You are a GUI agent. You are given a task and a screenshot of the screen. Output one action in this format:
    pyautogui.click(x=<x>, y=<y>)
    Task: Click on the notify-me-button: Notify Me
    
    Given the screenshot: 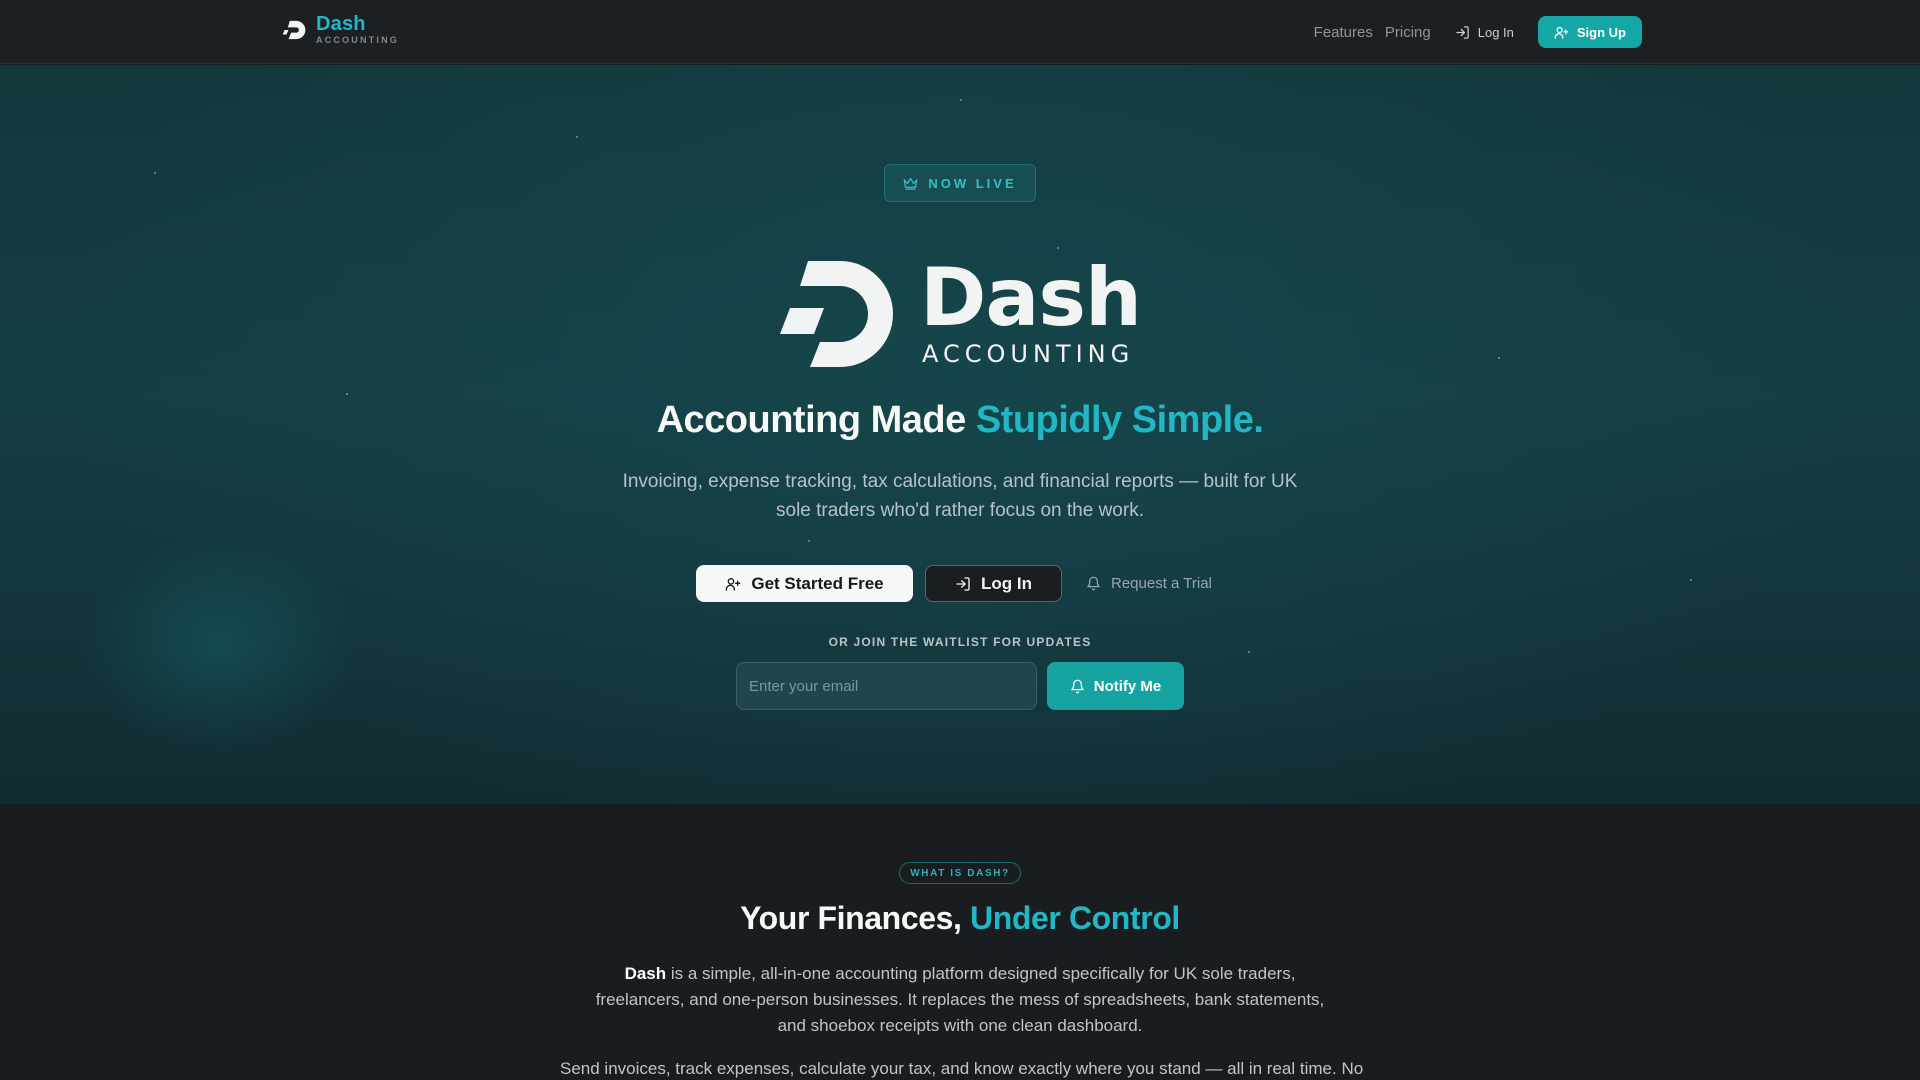 What is the action you would take?
    pyautogui.click(x=1115, y=686)
    